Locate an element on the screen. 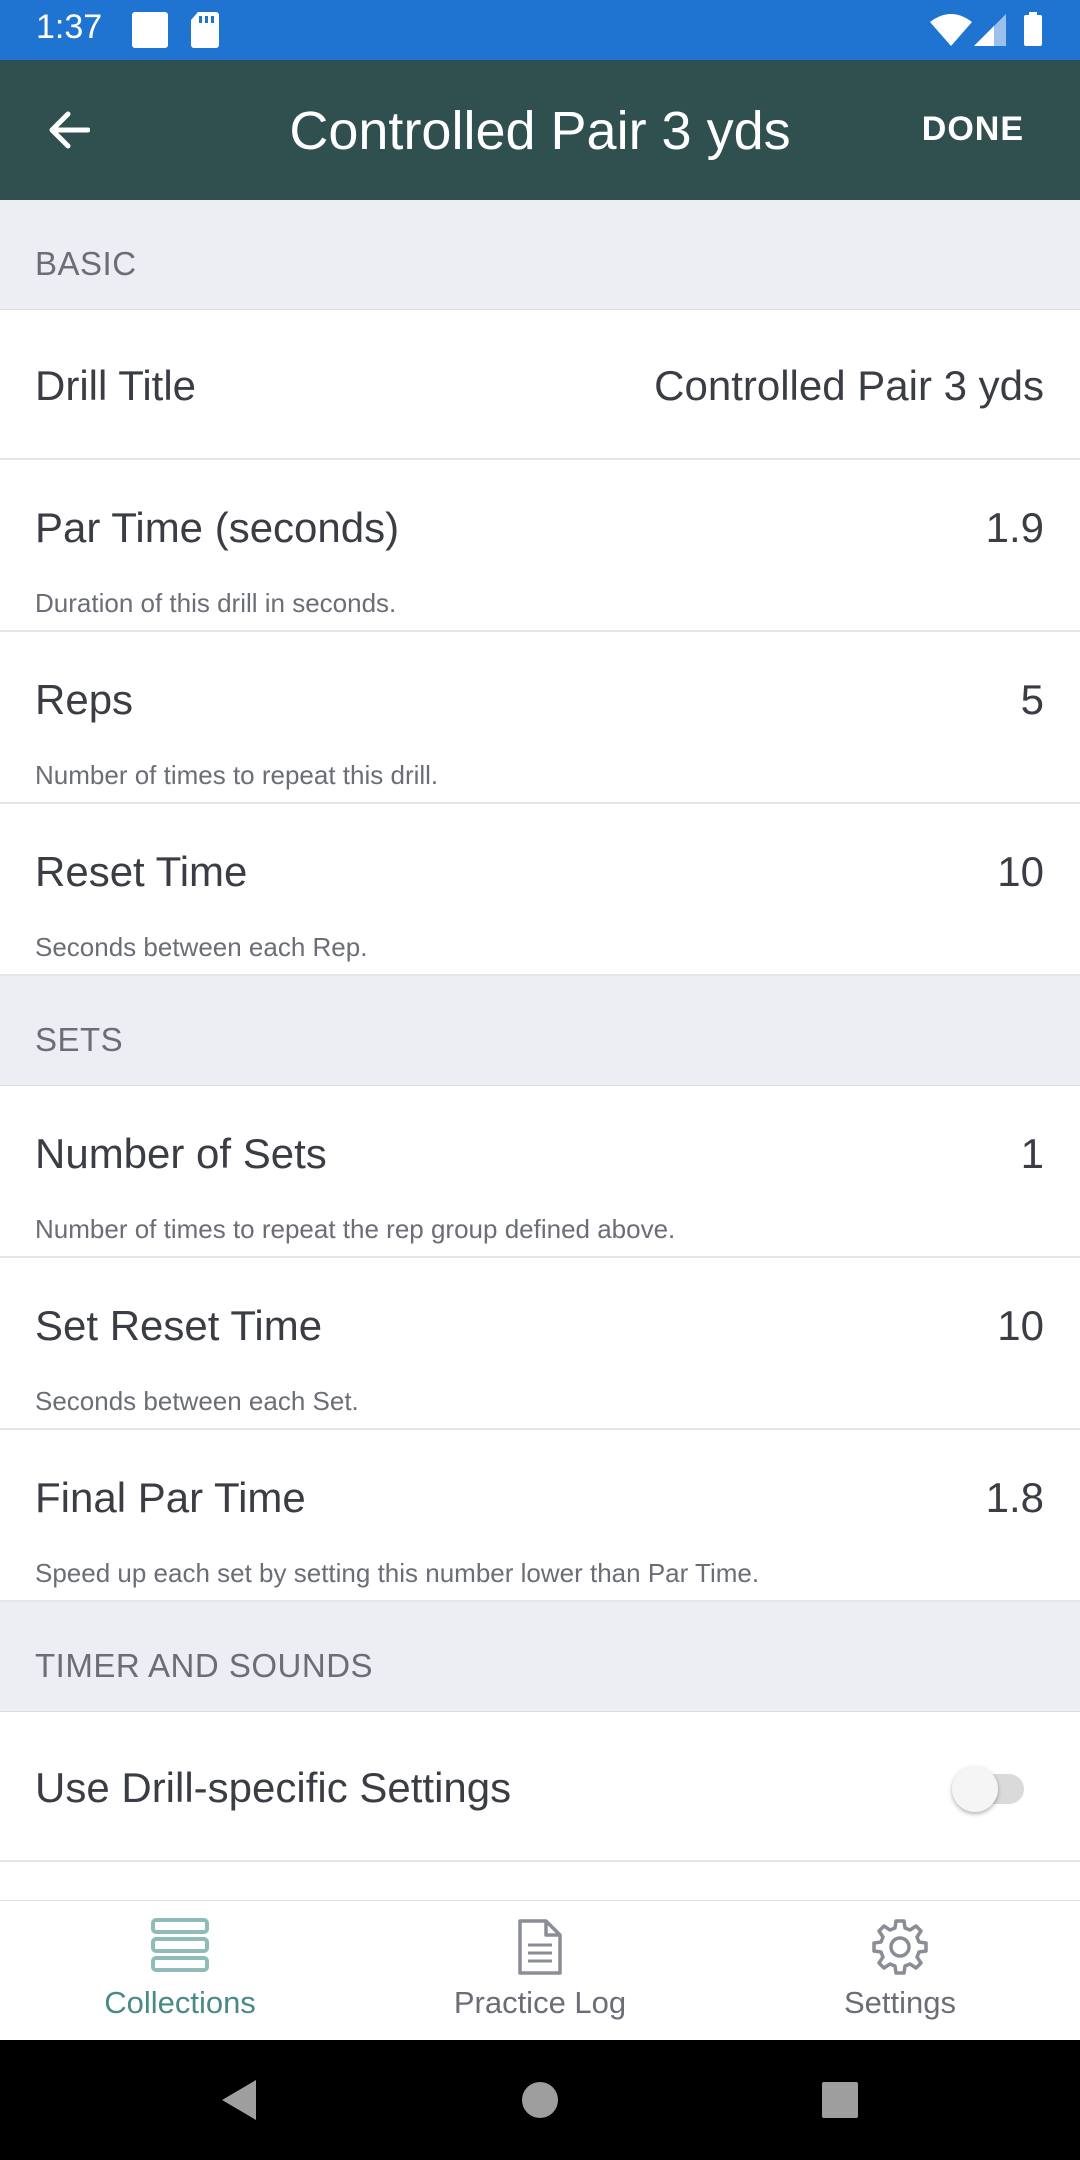 This screenshot has height=2160, width=1080. section-title: BASIC is located at coordinates (86, 263).